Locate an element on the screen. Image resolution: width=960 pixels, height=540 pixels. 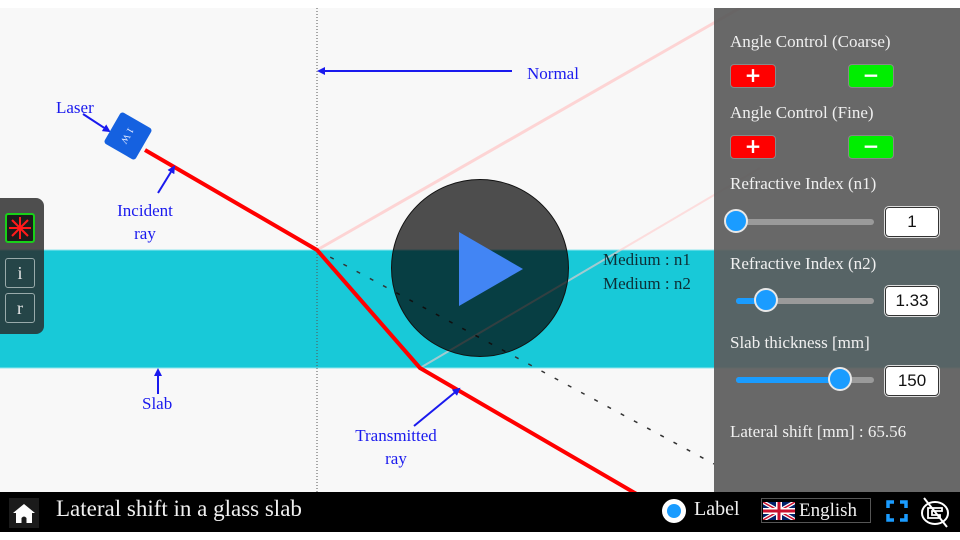
n1-slider-thumb is located at coordinates (736, 221).